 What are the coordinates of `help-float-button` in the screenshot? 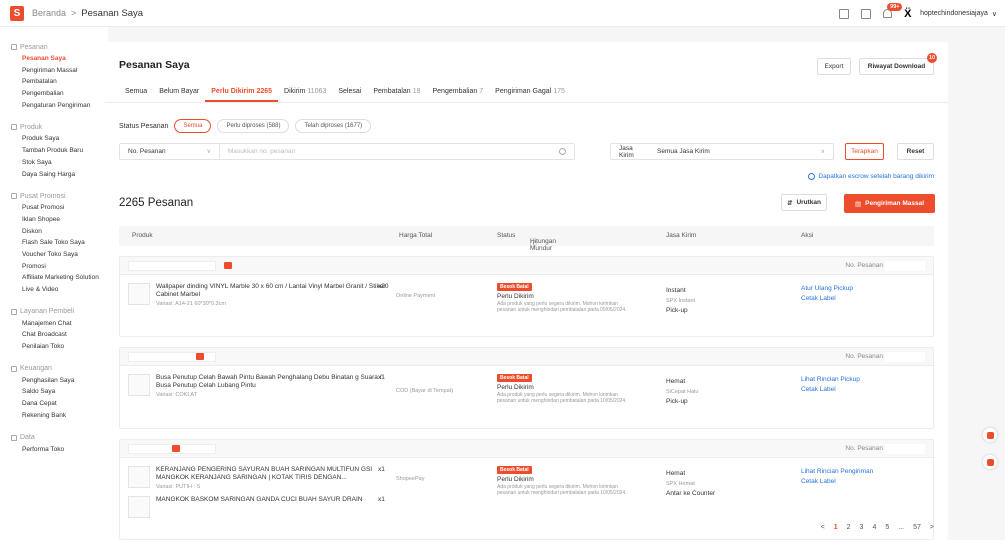 It's located at (990, 435).